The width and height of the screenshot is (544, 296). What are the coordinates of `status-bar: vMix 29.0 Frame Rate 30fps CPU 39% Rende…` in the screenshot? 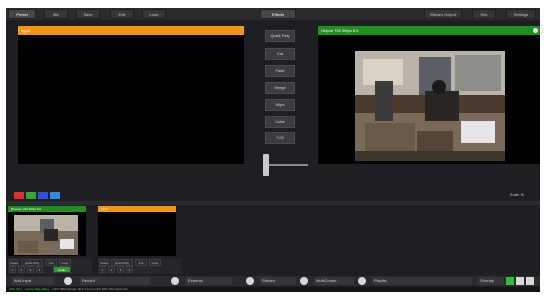 It's located at (273, 289).